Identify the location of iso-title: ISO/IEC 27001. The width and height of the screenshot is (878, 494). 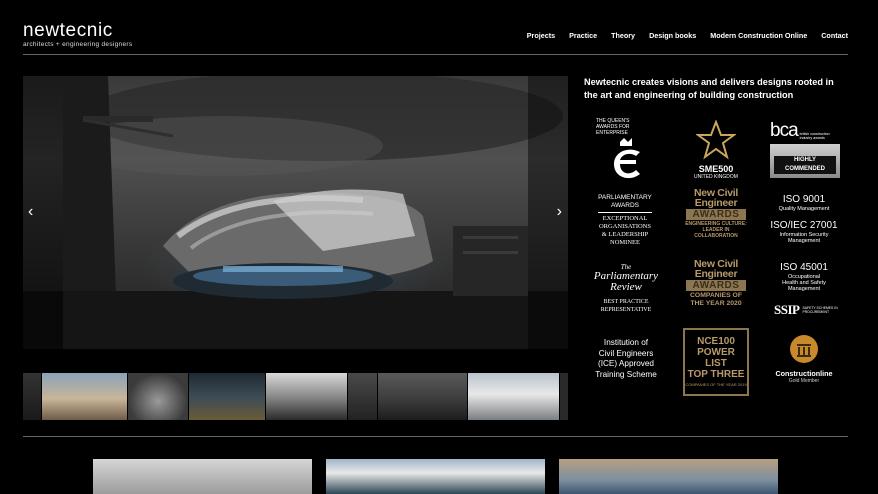
(804, 225).